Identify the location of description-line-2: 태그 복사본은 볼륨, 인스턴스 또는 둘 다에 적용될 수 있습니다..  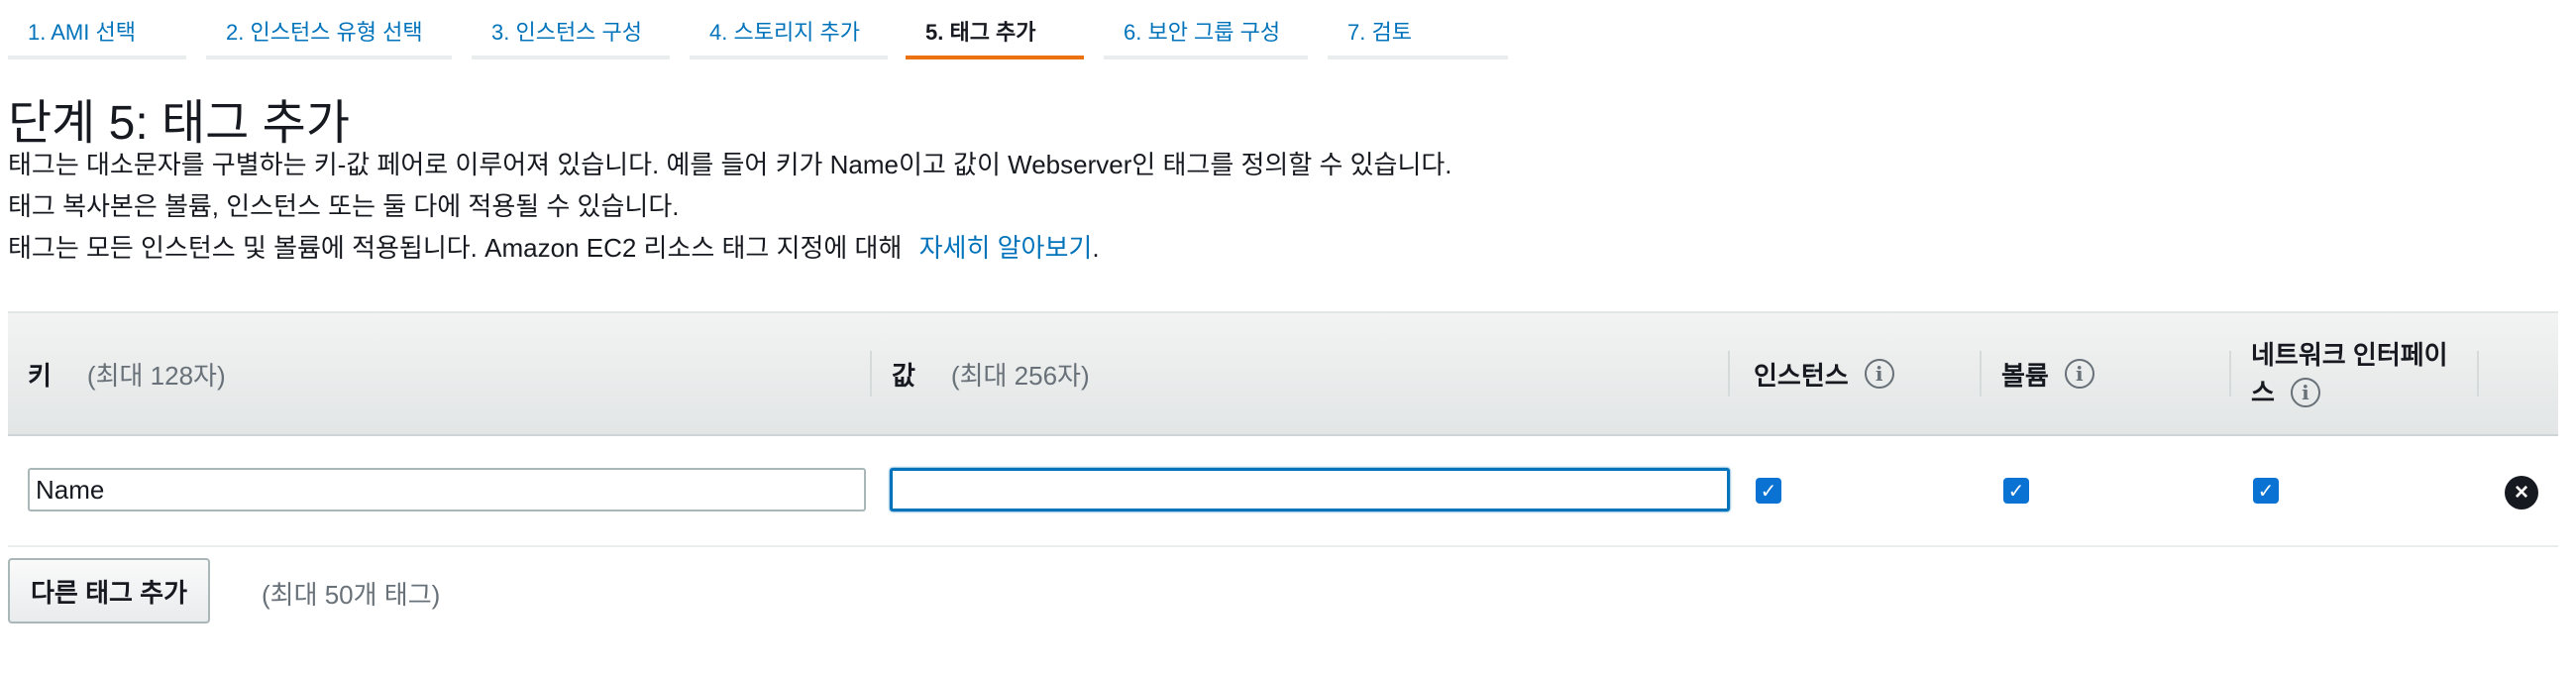
(344, 206).